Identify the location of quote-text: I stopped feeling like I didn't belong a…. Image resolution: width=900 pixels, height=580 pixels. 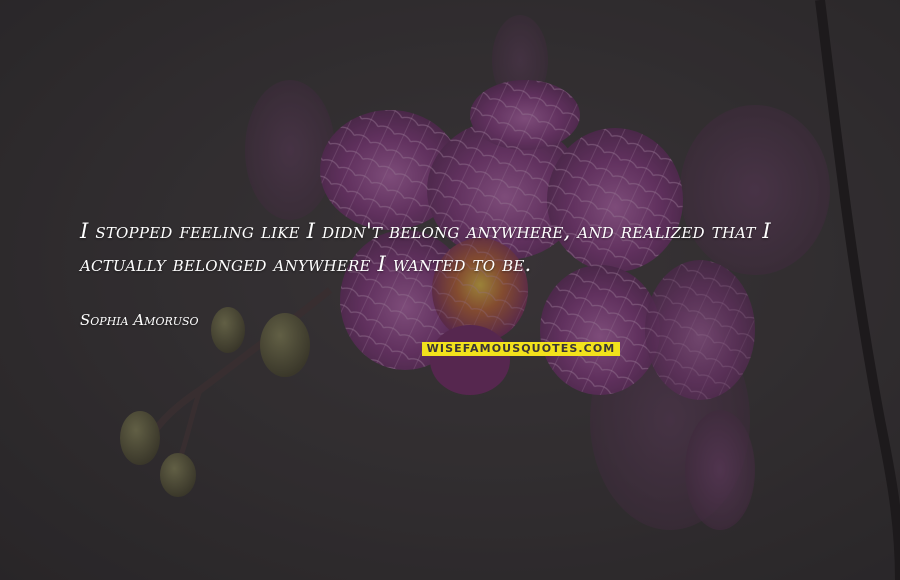
(425, 247).